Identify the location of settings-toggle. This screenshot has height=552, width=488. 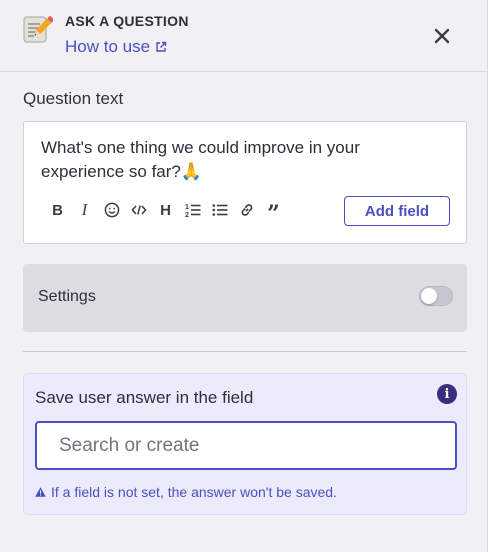
(436, 296).